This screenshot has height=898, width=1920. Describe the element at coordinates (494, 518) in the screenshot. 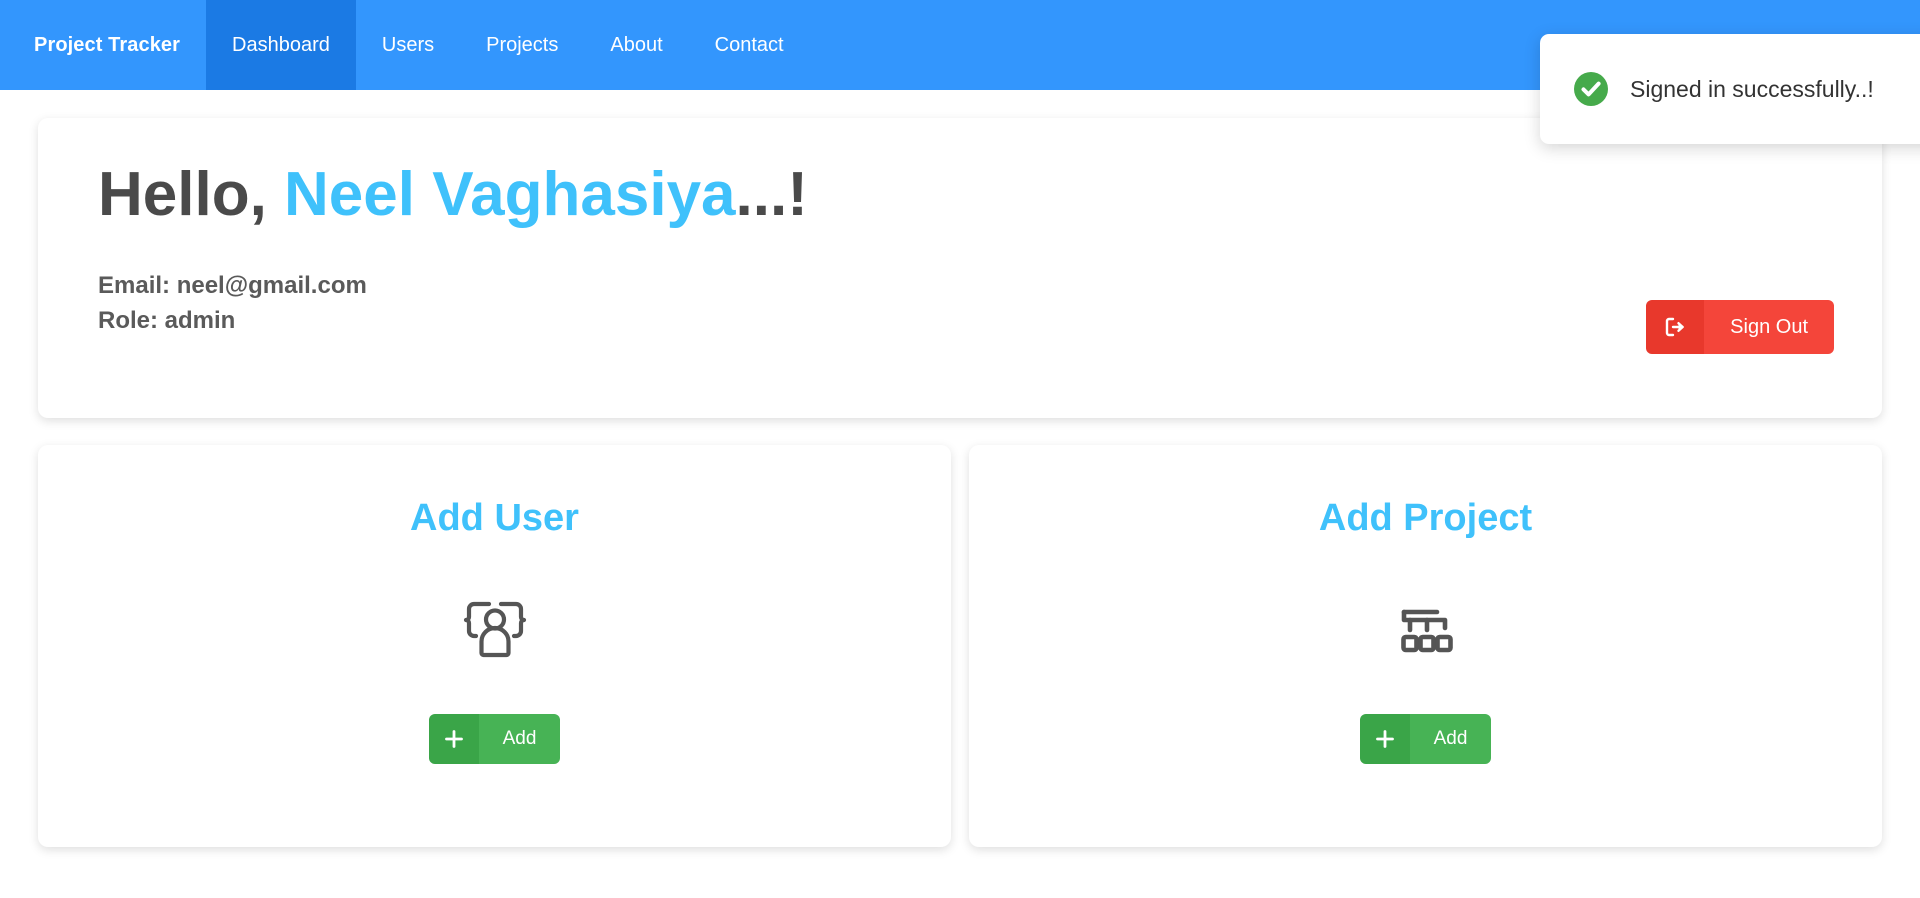

I see `add-user-title: Add User` at that location.